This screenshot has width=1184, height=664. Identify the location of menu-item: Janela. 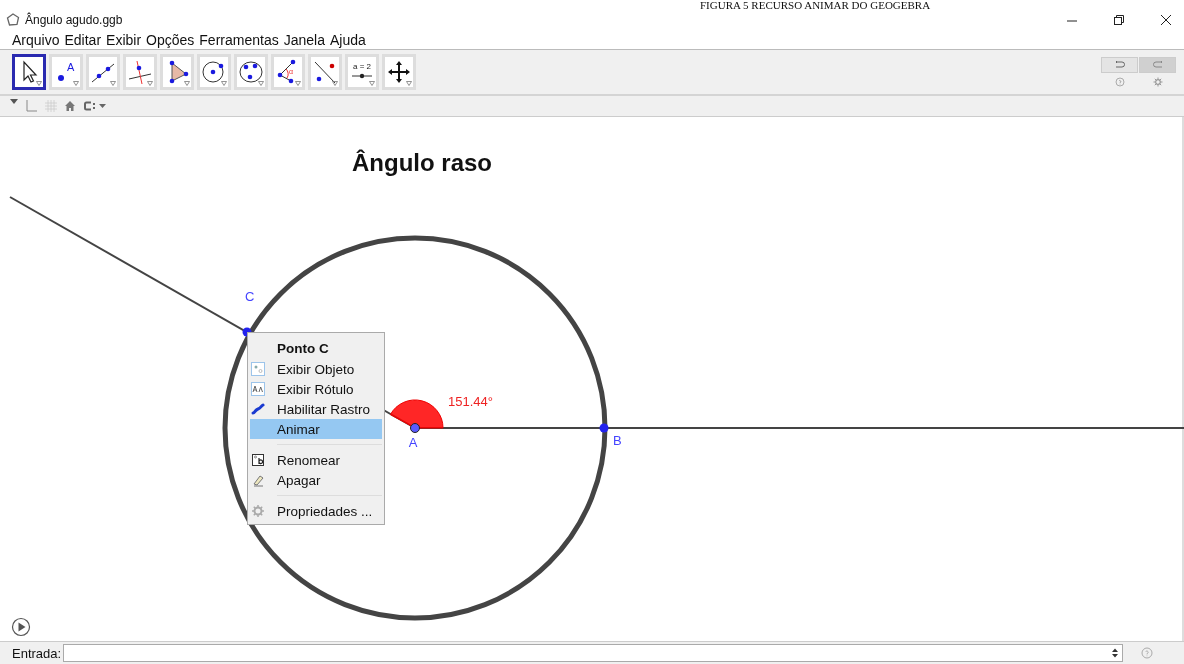
(304, 39).